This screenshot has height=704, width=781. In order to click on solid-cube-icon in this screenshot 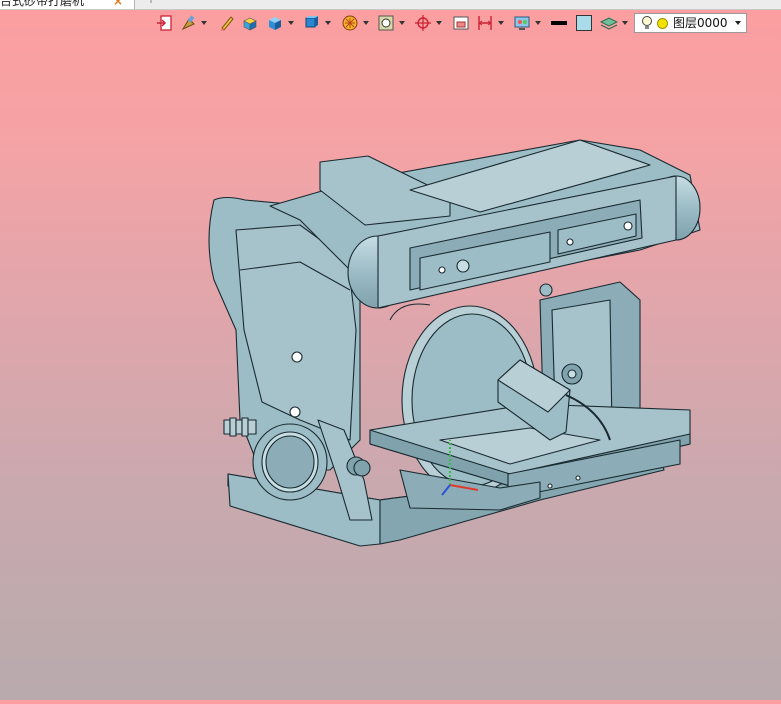, I will do `click(275, 23)`.